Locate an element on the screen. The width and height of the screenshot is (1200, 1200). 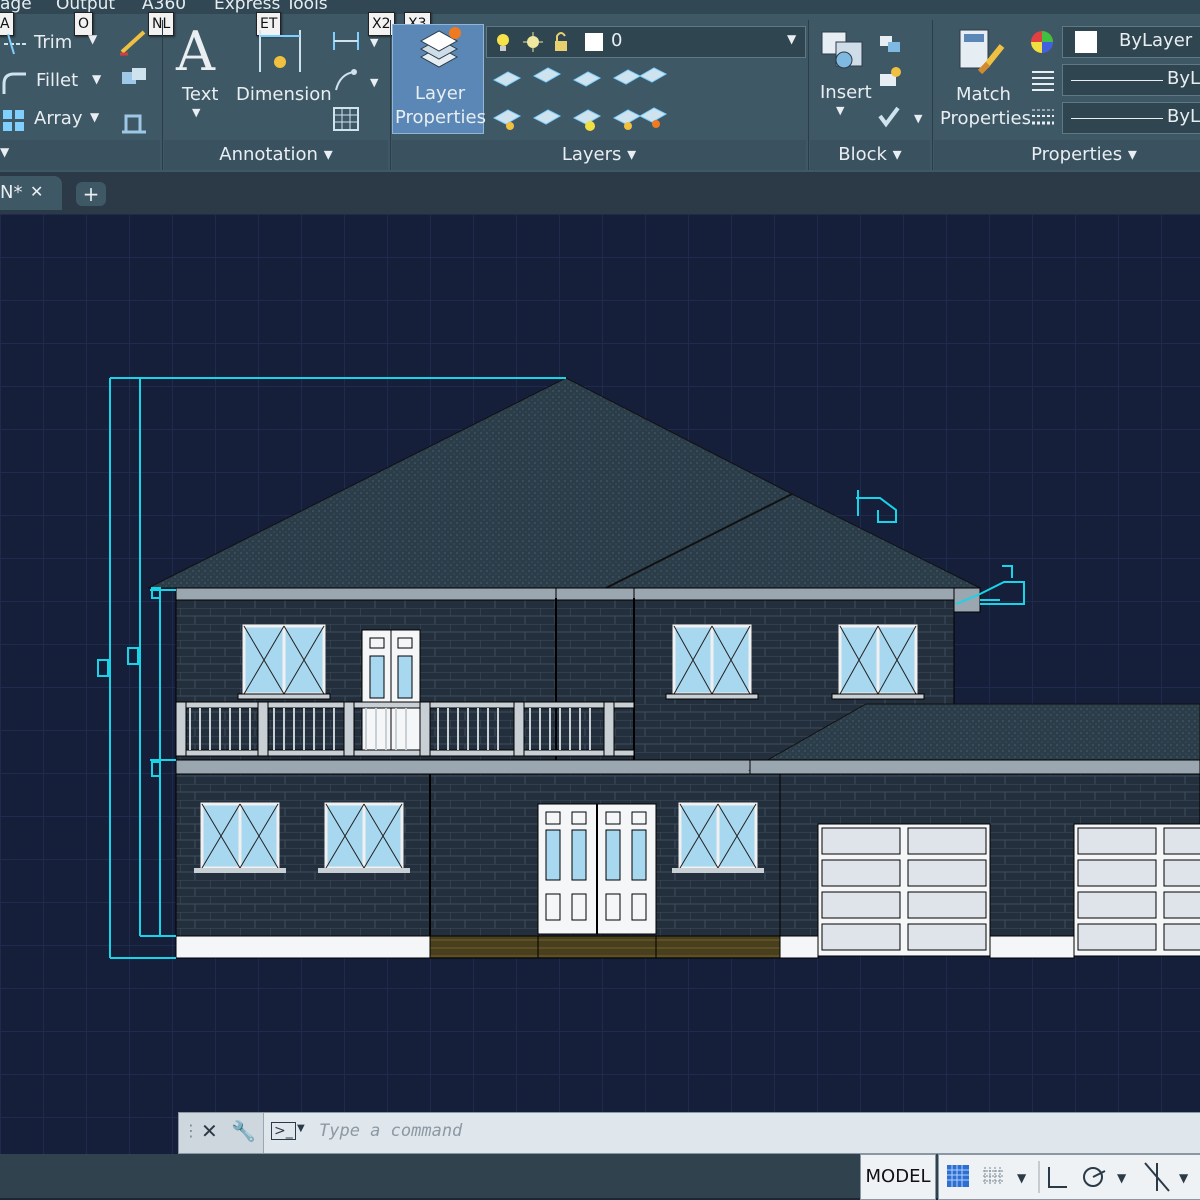
polar-icon is located at coordinates (1094, 1177).